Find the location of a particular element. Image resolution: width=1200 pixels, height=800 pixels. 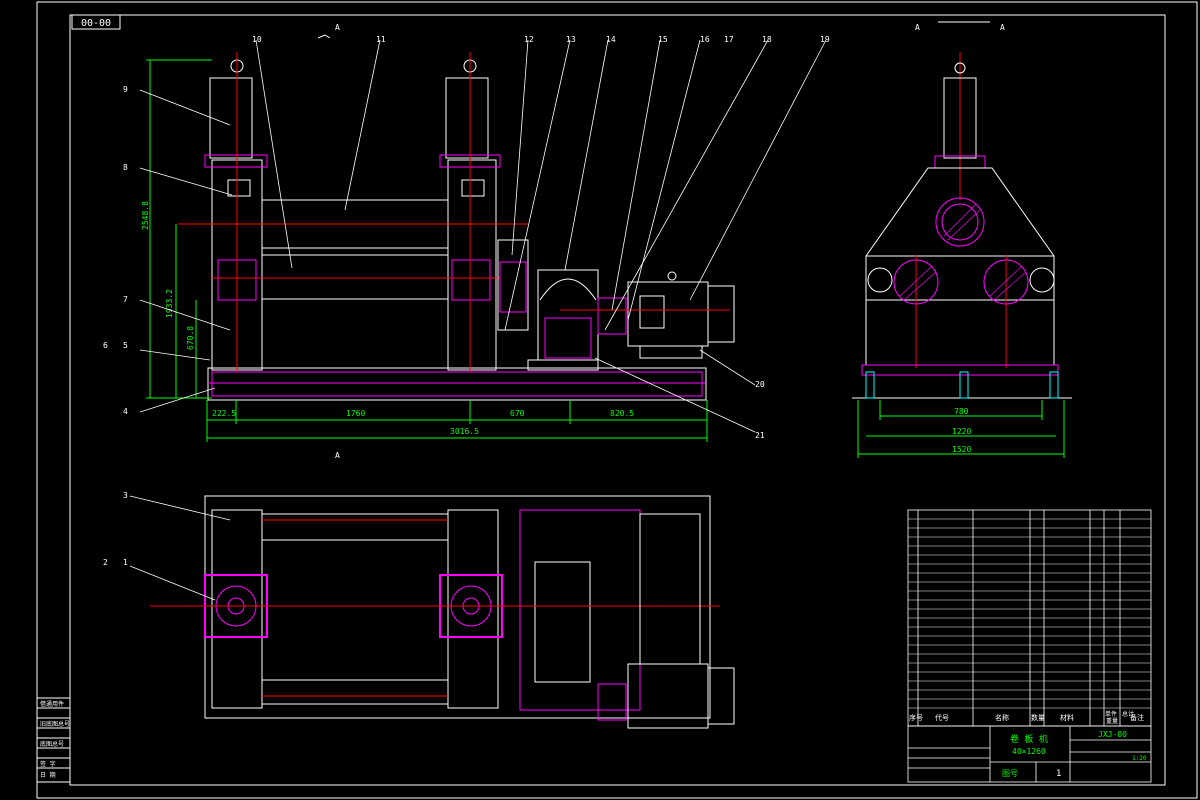

balloon-8: 8 is located at coordinates (125, 167).